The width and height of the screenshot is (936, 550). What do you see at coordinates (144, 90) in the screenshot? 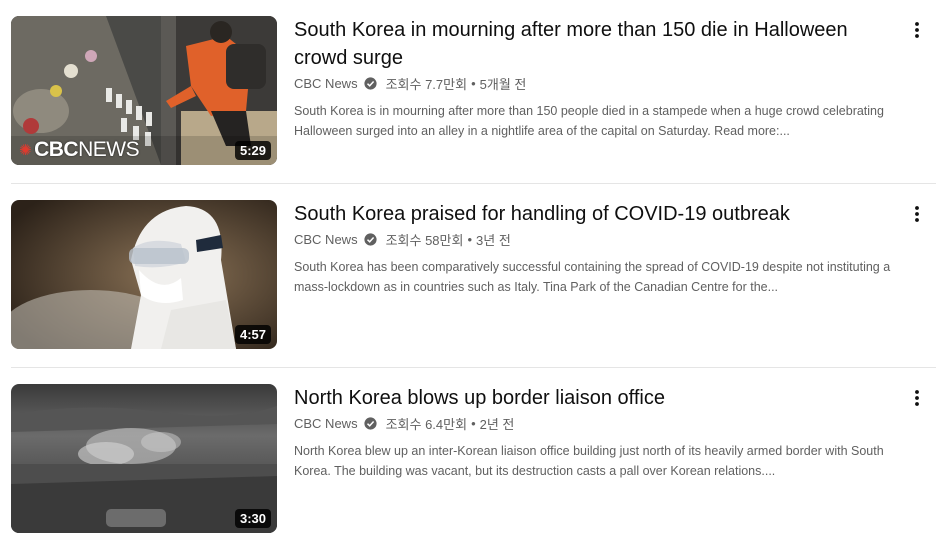
I see `video-thumbnail: ✺ CBC NEWS 5:29` at bounding box center [144, 90].